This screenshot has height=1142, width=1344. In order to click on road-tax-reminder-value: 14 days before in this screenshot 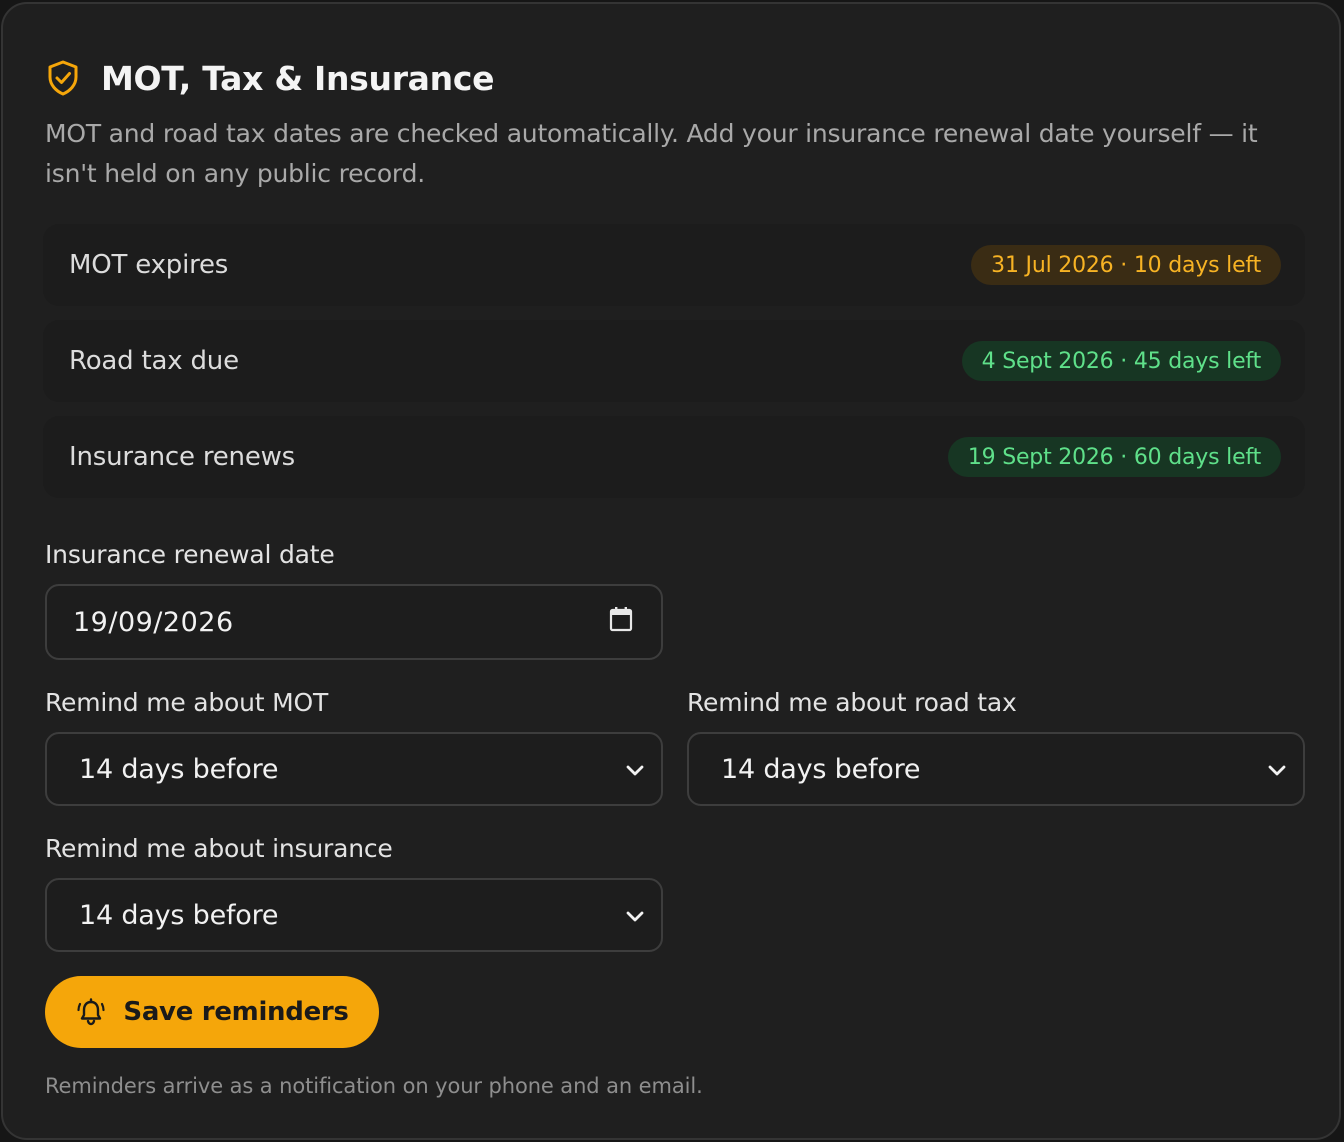, I will do `click(821, 769)`.